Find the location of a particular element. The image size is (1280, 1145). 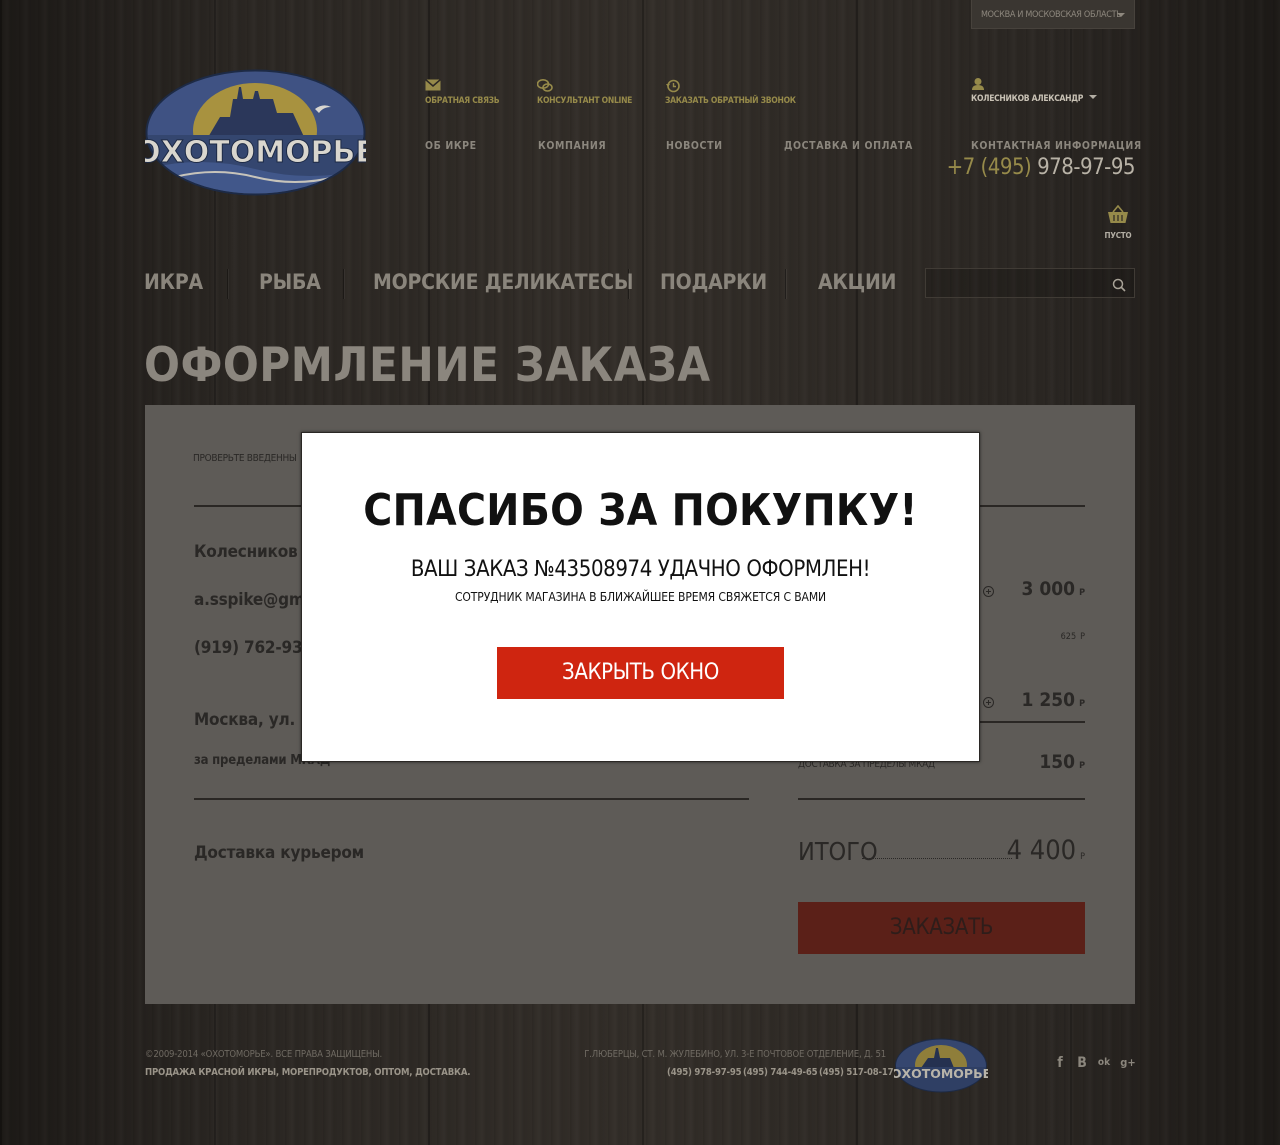

item-unit-price: 625 Р is located at coordinates (1032, 637).